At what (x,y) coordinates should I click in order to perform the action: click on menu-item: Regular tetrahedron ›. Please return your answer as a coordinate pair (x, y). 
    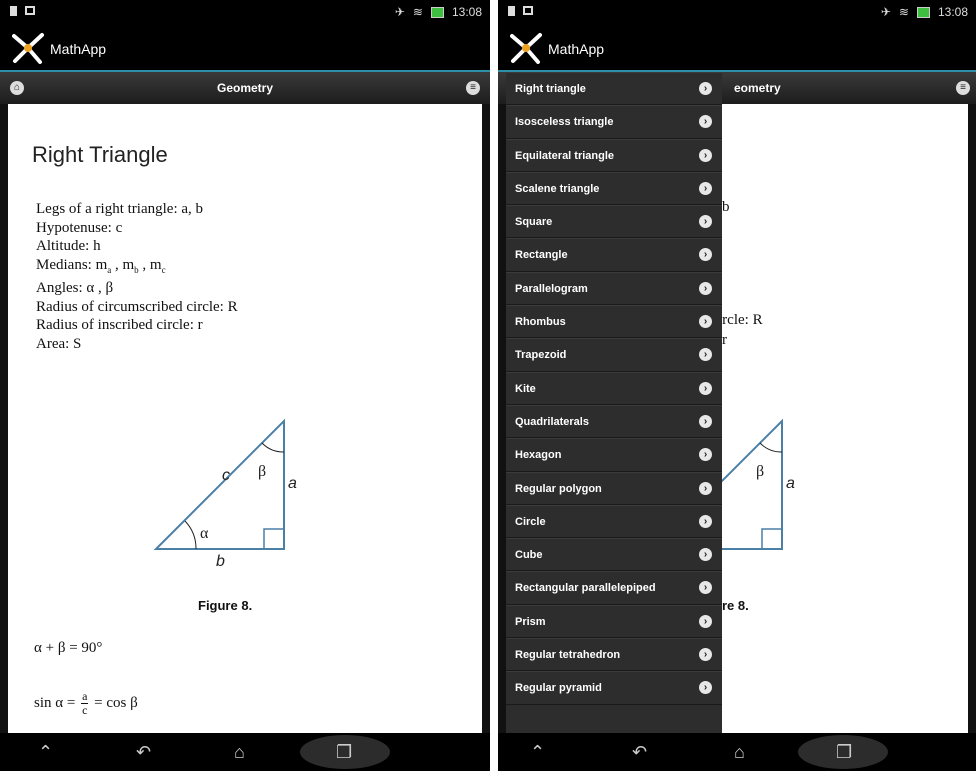
    Looking at the image, I should click on (614, 655).